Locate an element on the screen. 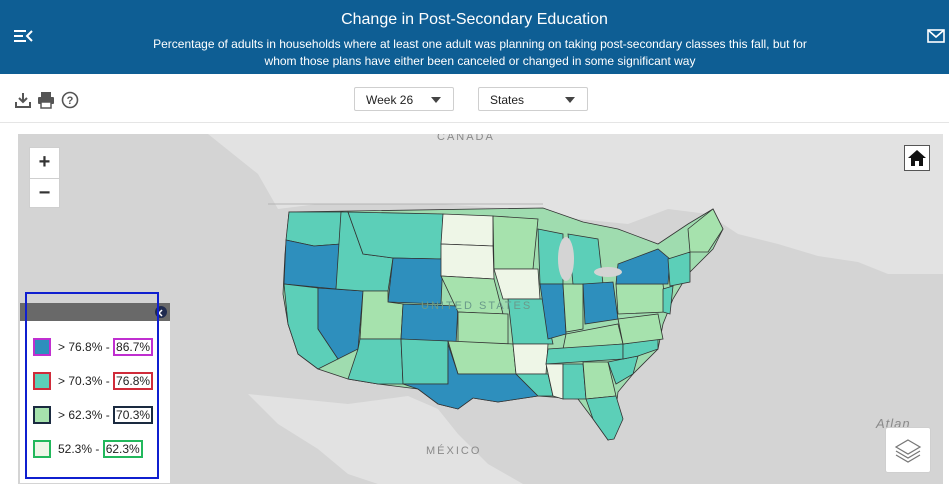 The image size is (949, 499). zoom-in-button: + is located at coordinates (44, 163).